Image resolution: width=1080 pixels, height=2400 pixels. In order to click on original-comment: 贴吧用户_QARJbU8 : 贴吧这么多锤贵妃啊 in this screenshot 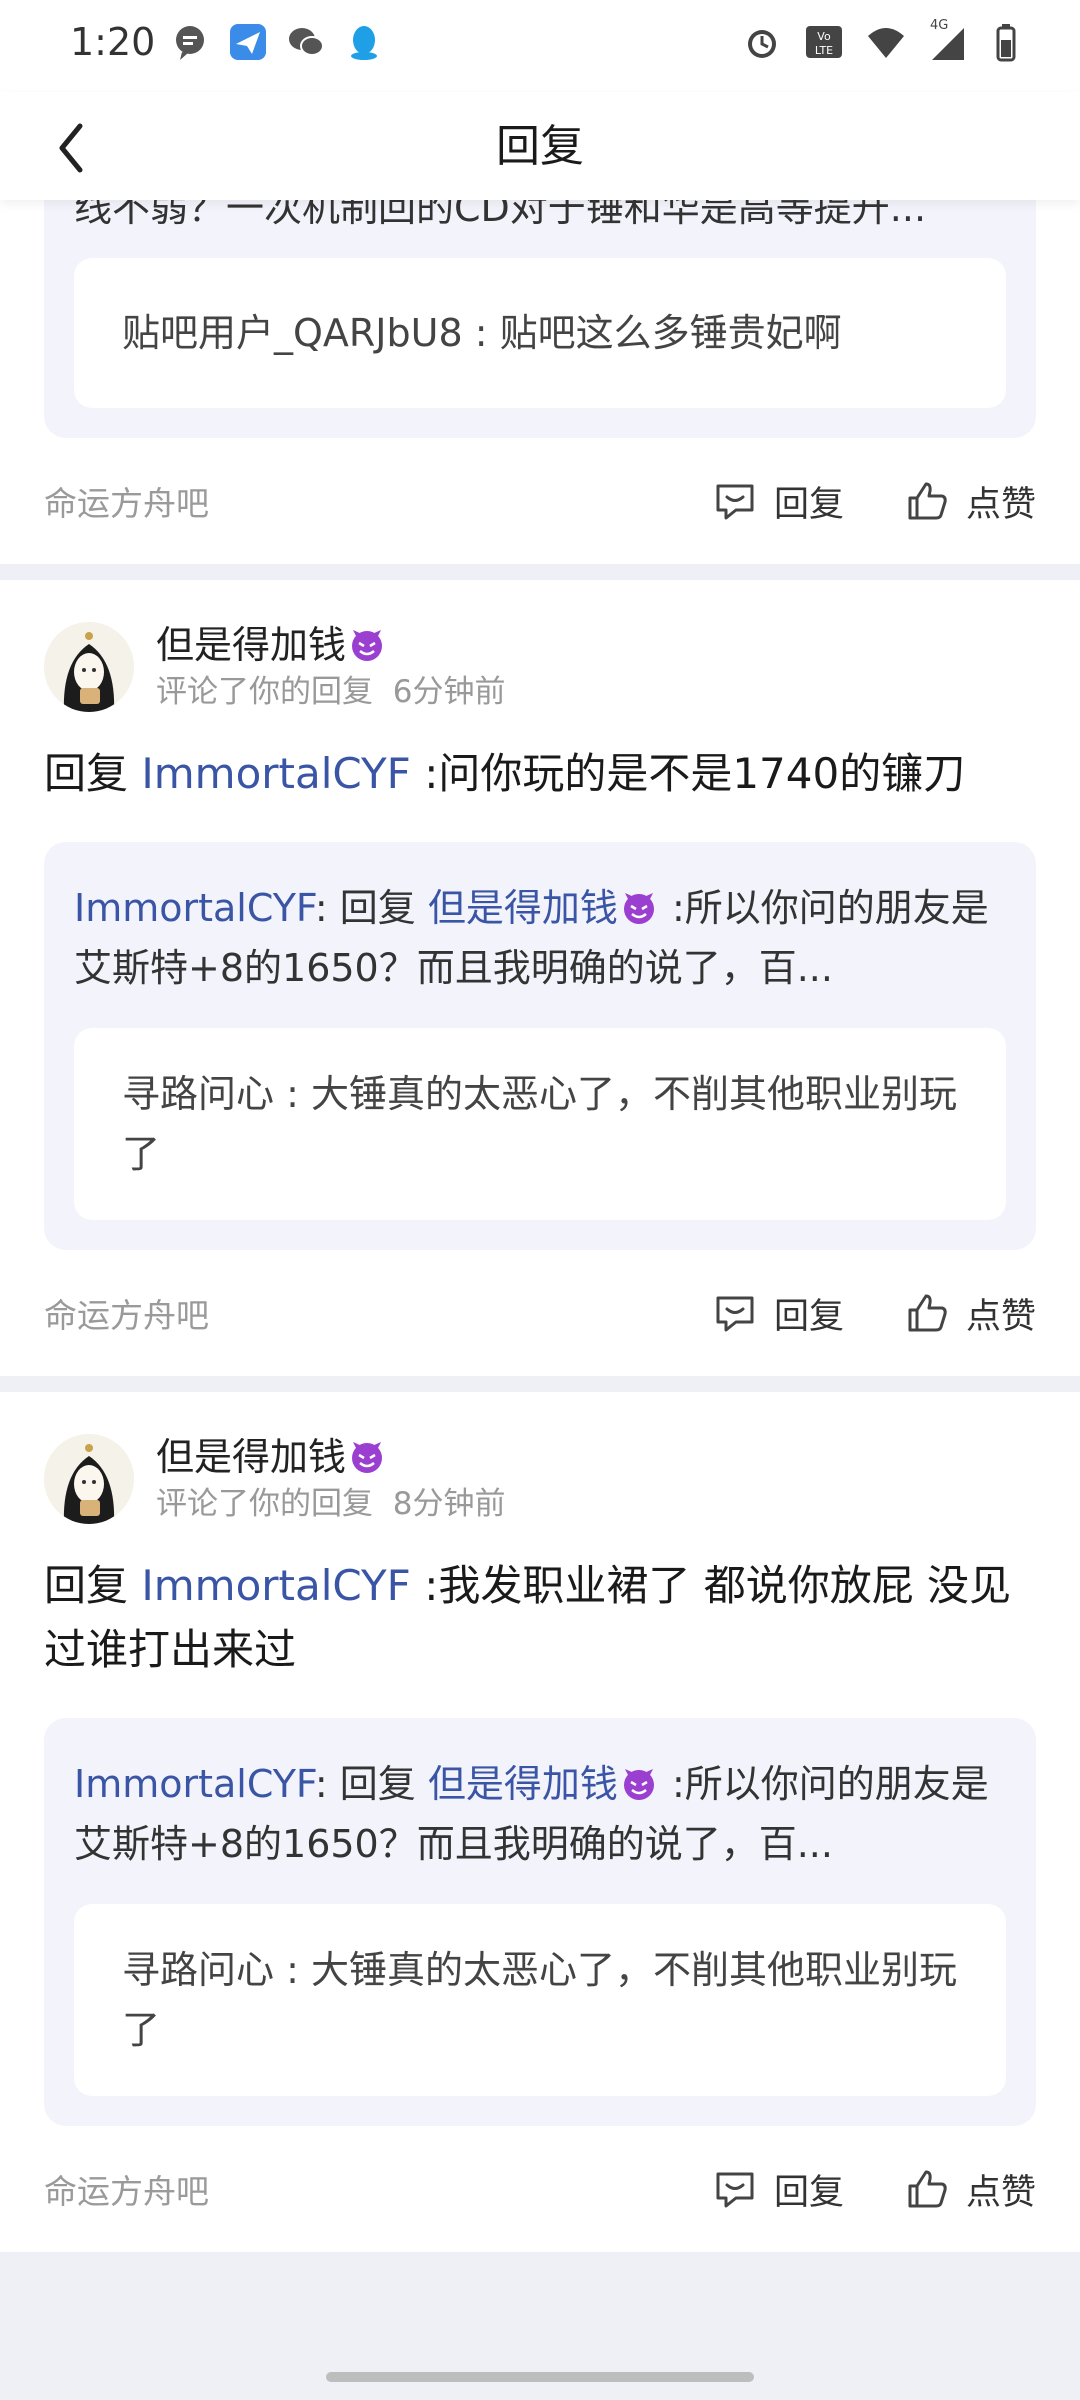, I will do `click(540, 333)`.